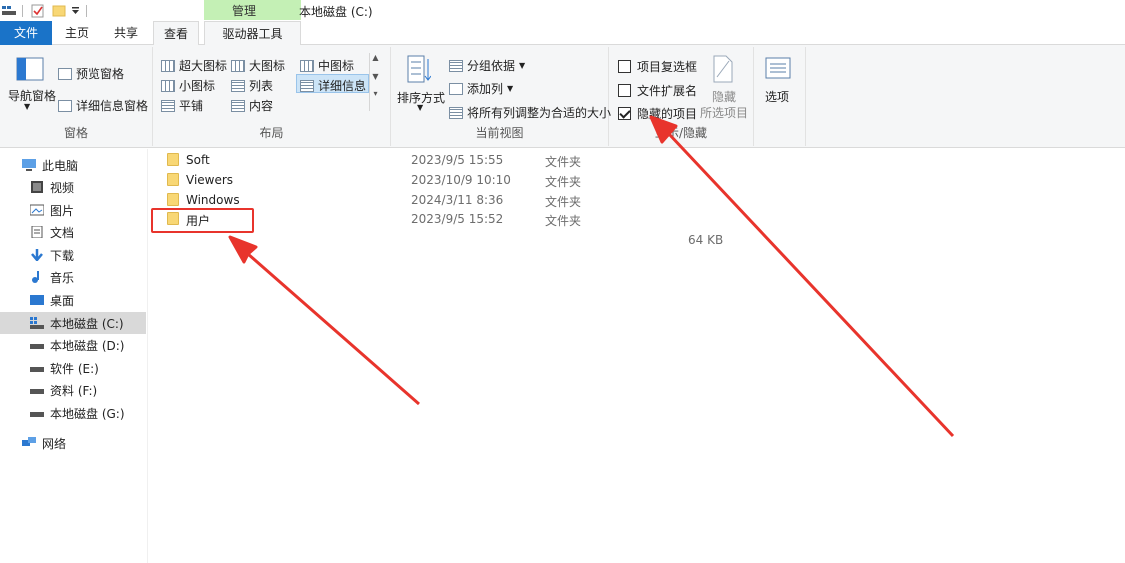  I want to click on preview-pane-button: 预览窗格, so click(91, 73).